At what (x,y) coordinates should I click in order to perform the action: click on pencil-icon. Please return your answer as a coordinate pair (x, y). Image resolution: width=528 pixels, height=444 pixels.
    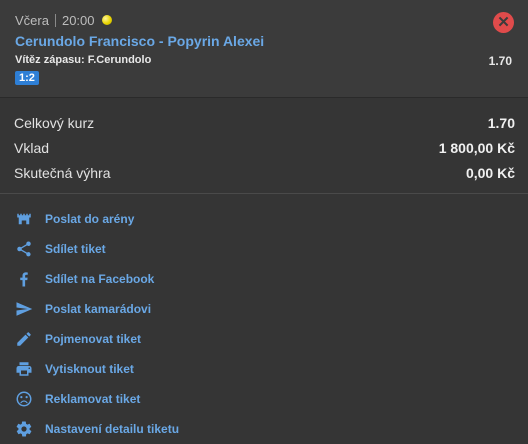
    Looking at the image, I should click on (24, 339).